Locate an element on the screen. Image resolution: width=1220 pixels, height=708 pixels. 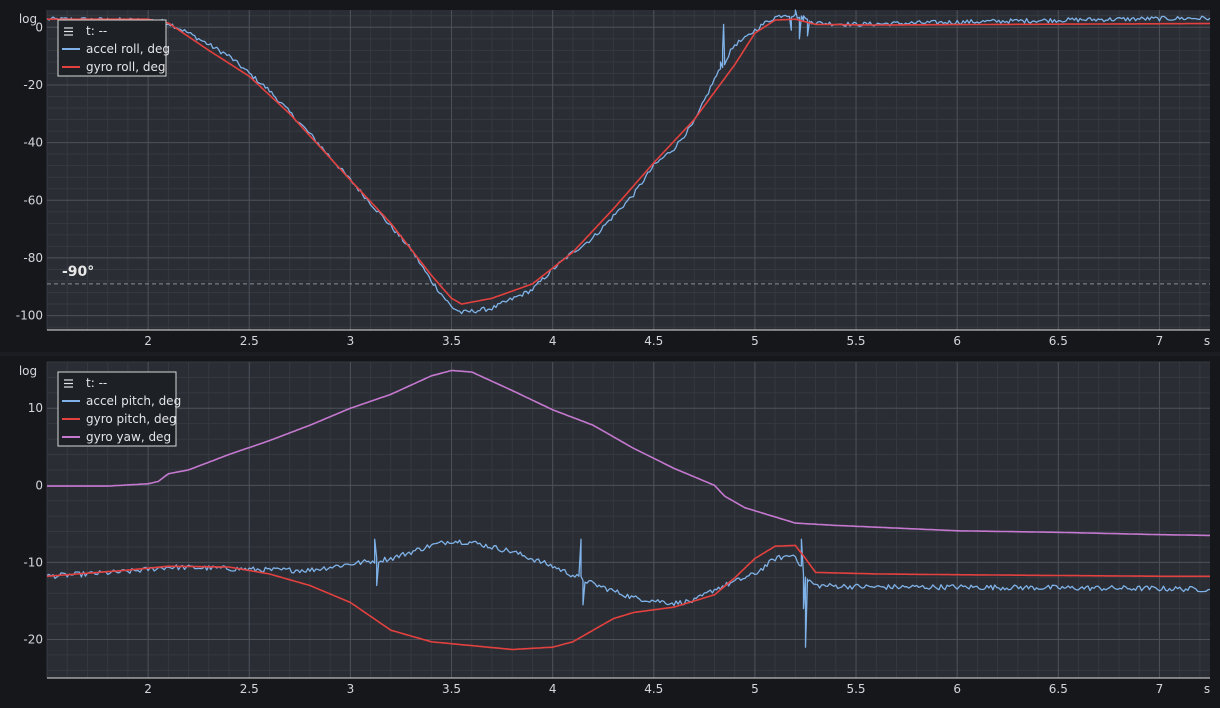
y-tick-label: -40 is located at coordinates (33, 143).